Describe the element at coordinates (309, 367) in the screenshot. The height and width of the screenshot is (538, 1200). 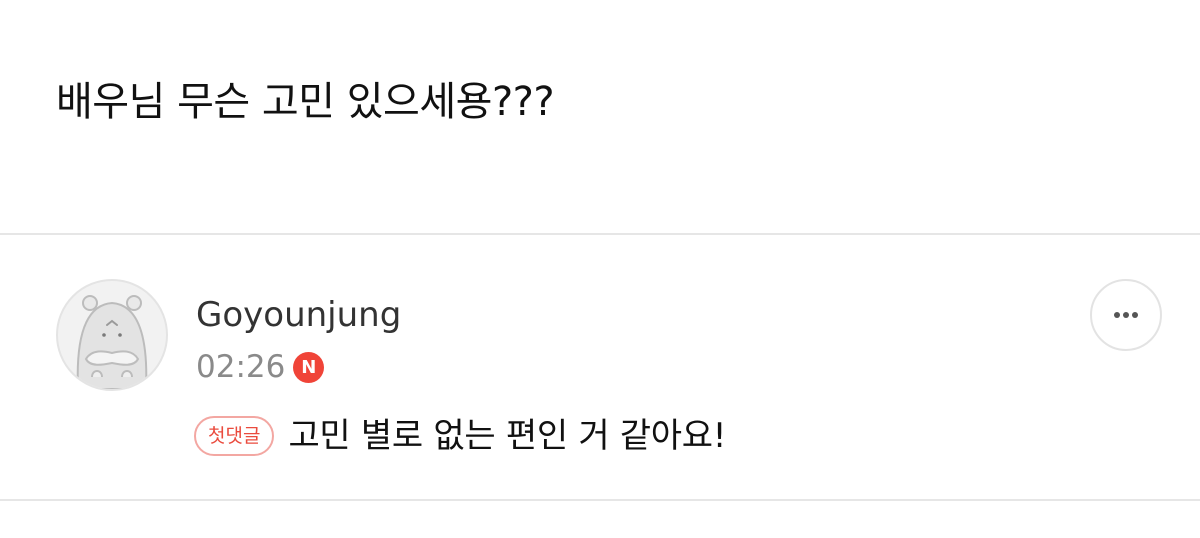
I see `new-badge: N` at that location.